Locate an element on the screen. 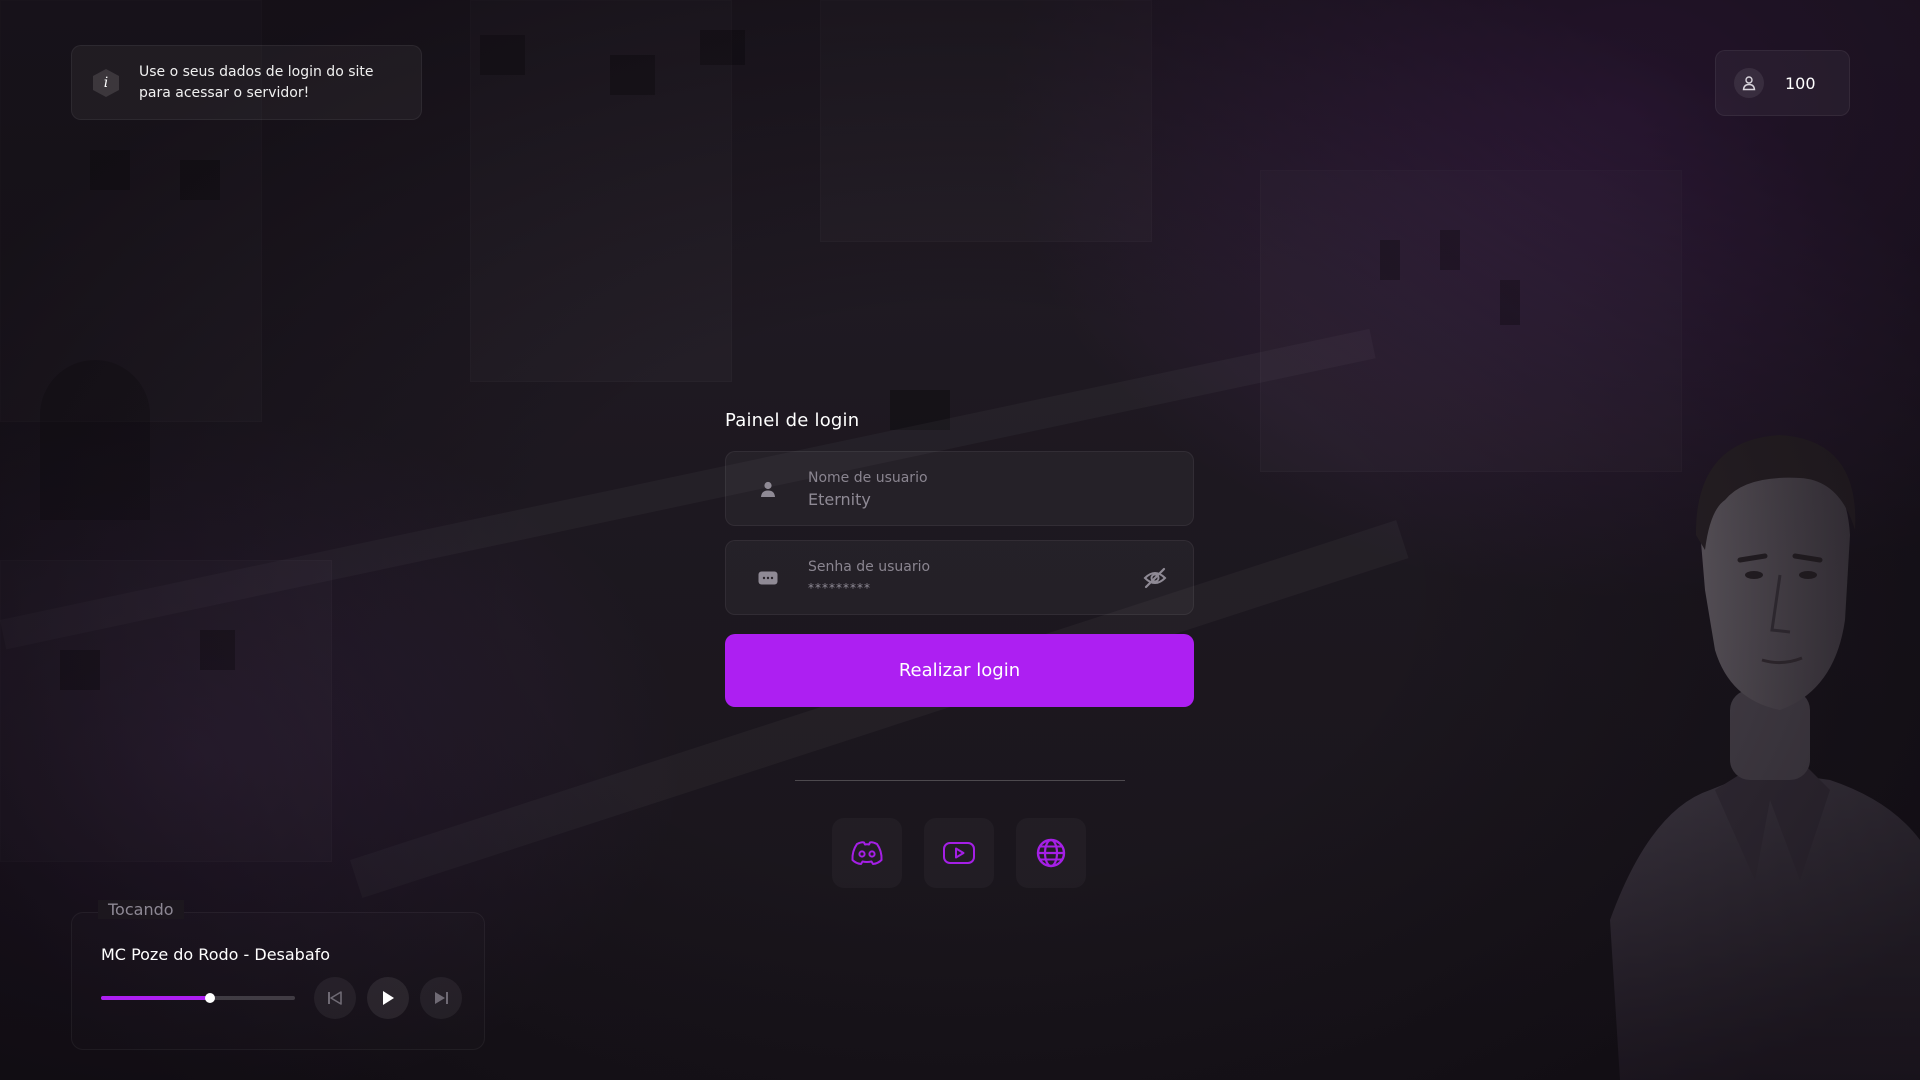  music-player: Tocando MC Poze do Rodo - Desabafo is located at coordinates (278, 975).